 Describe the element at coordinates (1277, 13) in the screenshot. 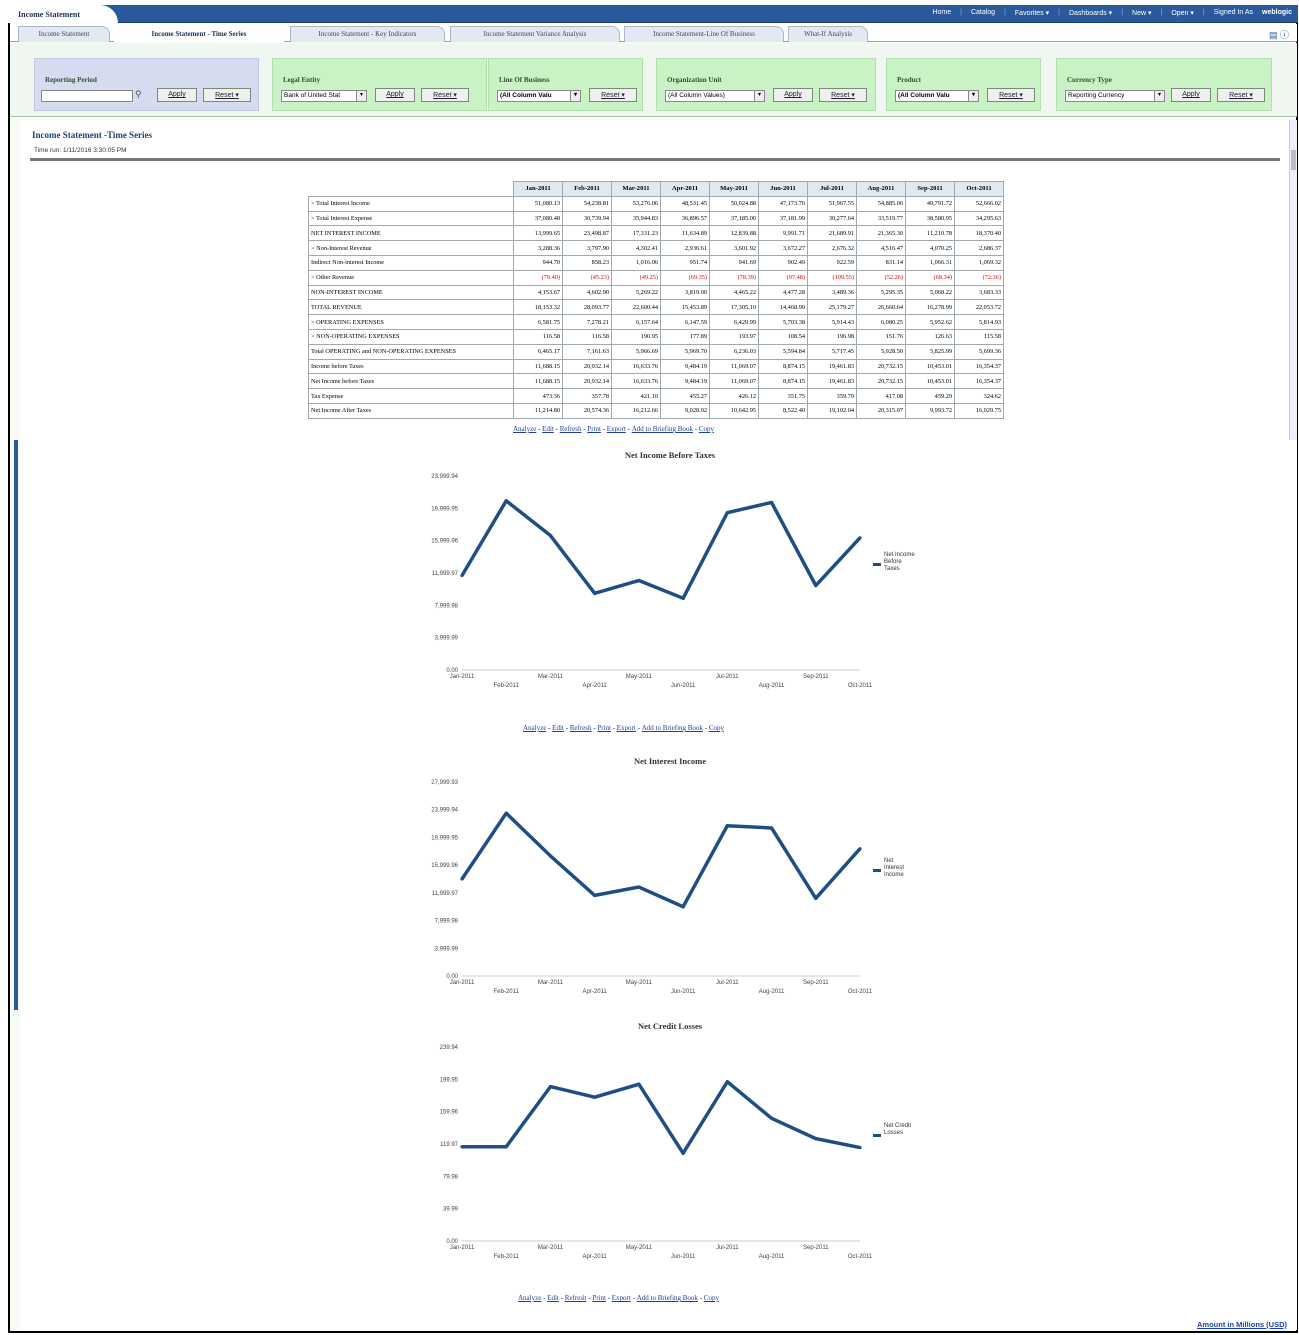

I see `nav-user: weblogic` at that location.